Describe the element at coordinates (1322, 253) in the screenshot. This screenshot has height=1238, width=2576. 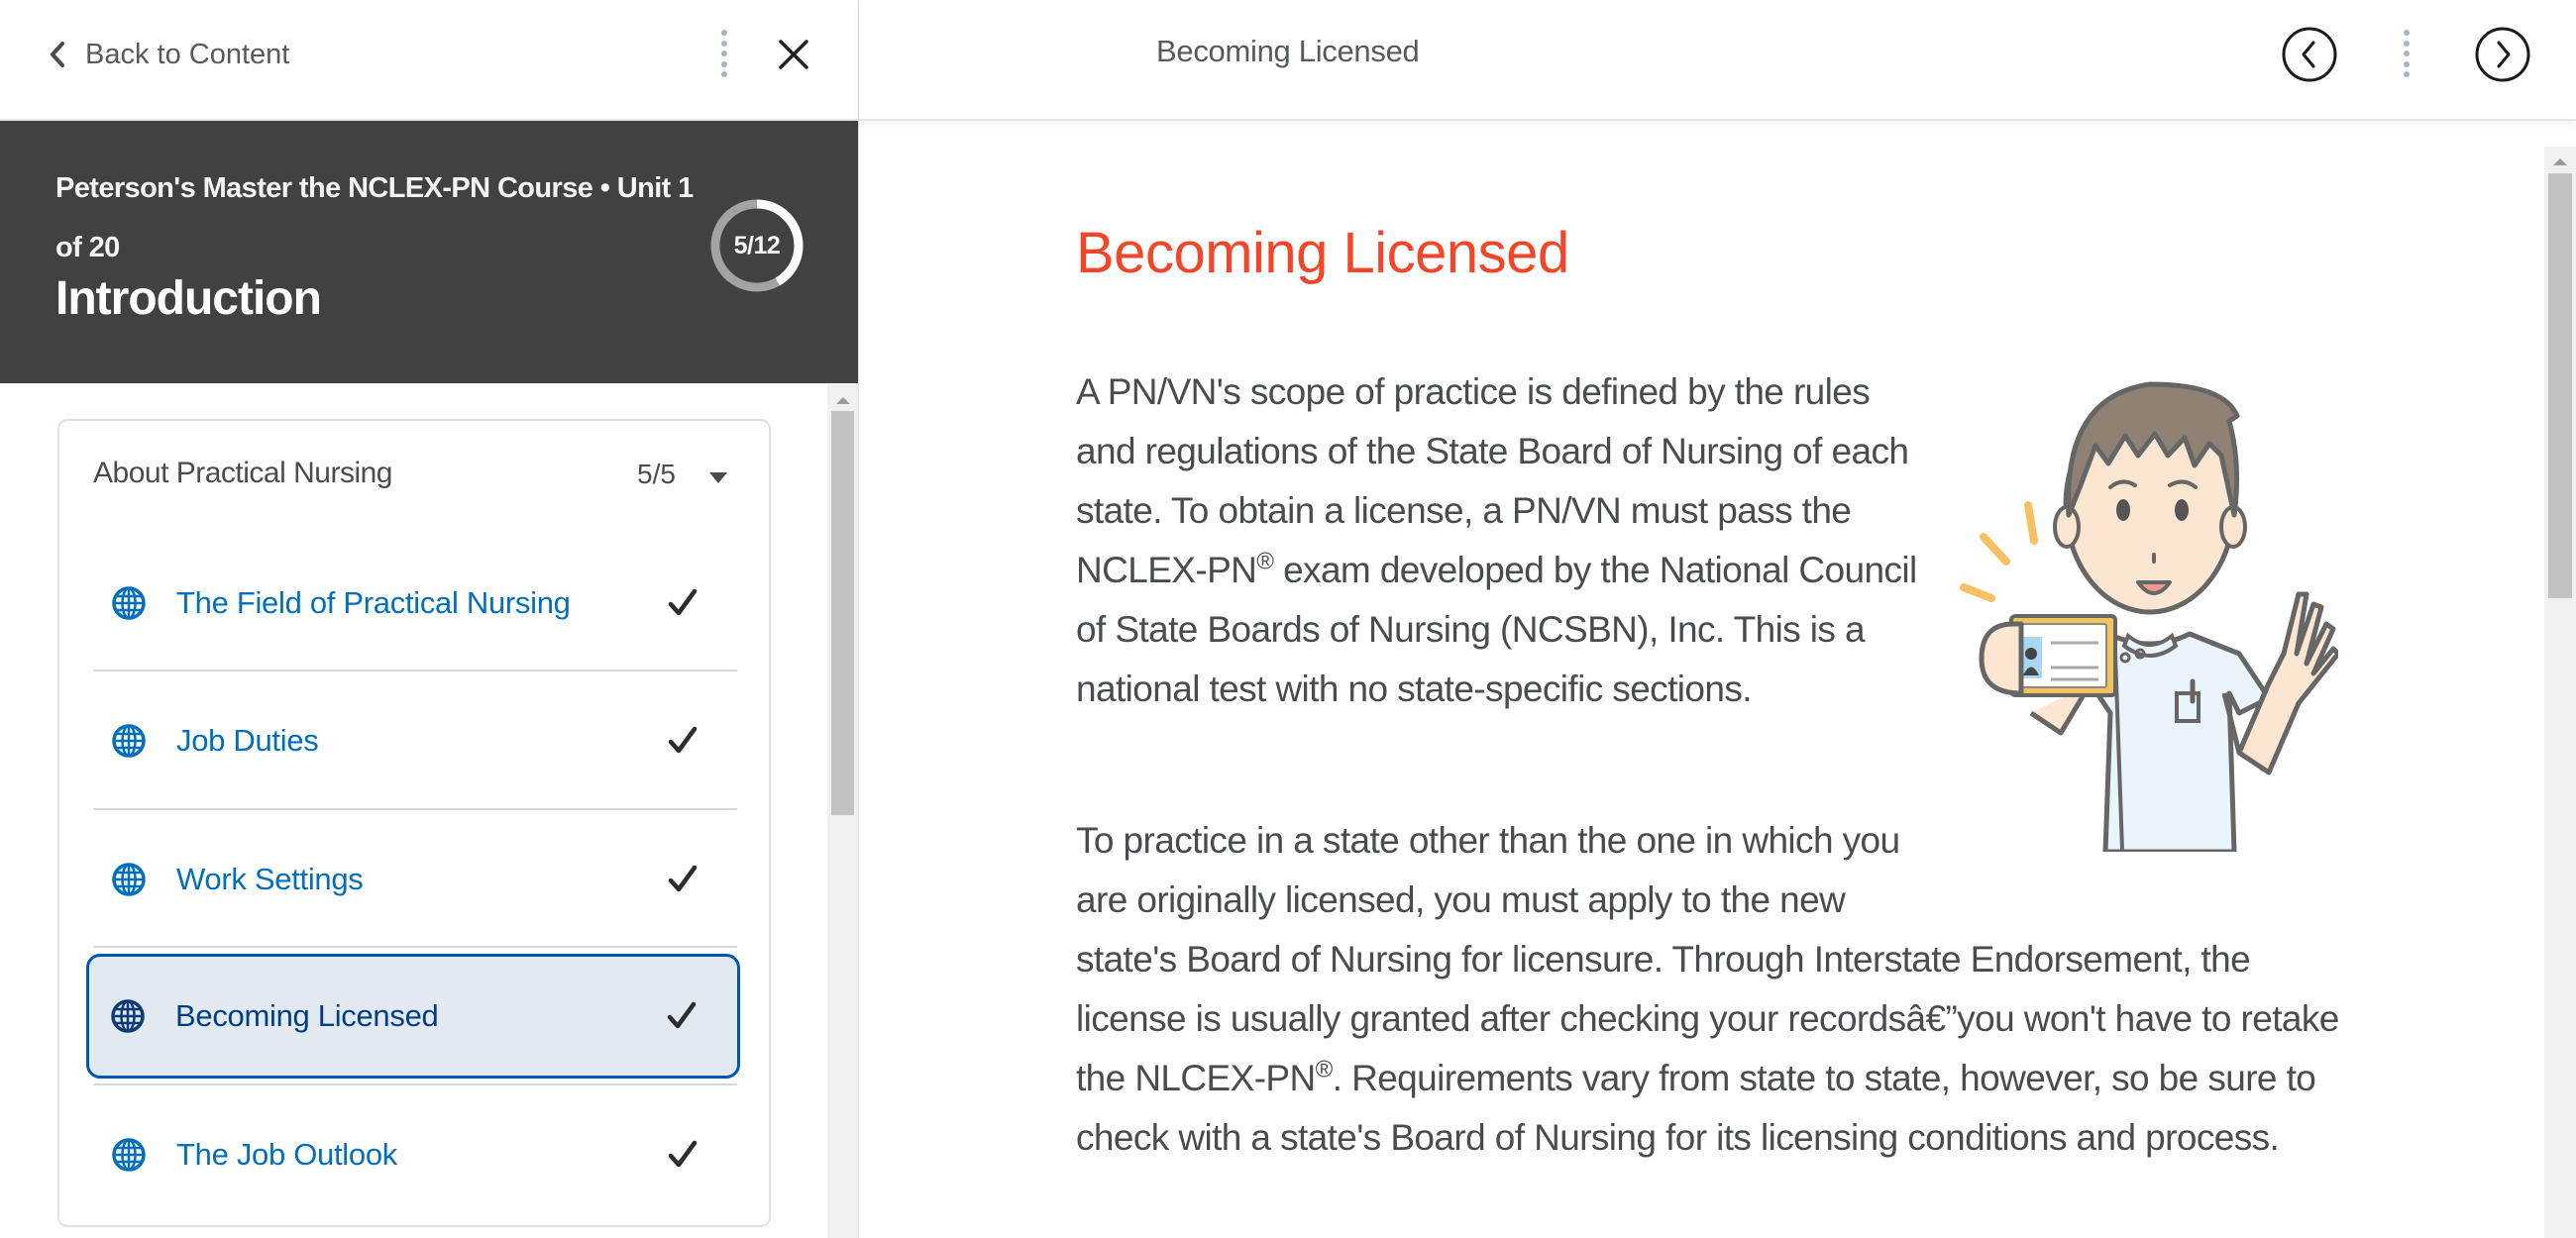
I see `content-title: Becoming Licensed` at that location.